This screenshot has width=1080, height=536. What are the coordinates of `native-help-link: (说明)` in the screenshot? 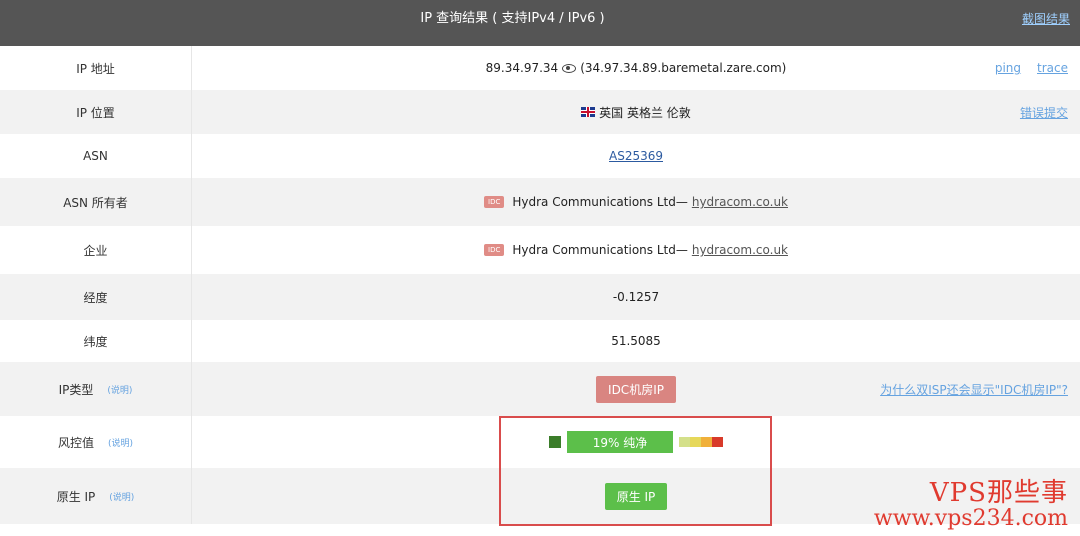 It's located at (121, 496).